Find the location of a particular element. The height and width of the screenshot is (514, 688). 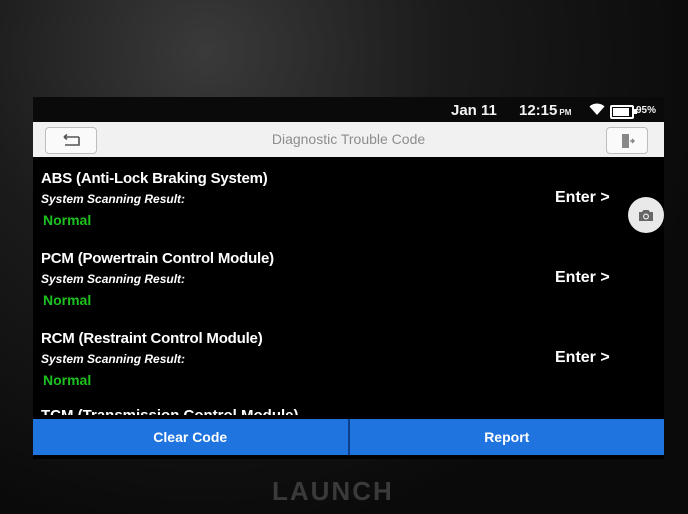

battery-icon is located at coordinates (623, 112).